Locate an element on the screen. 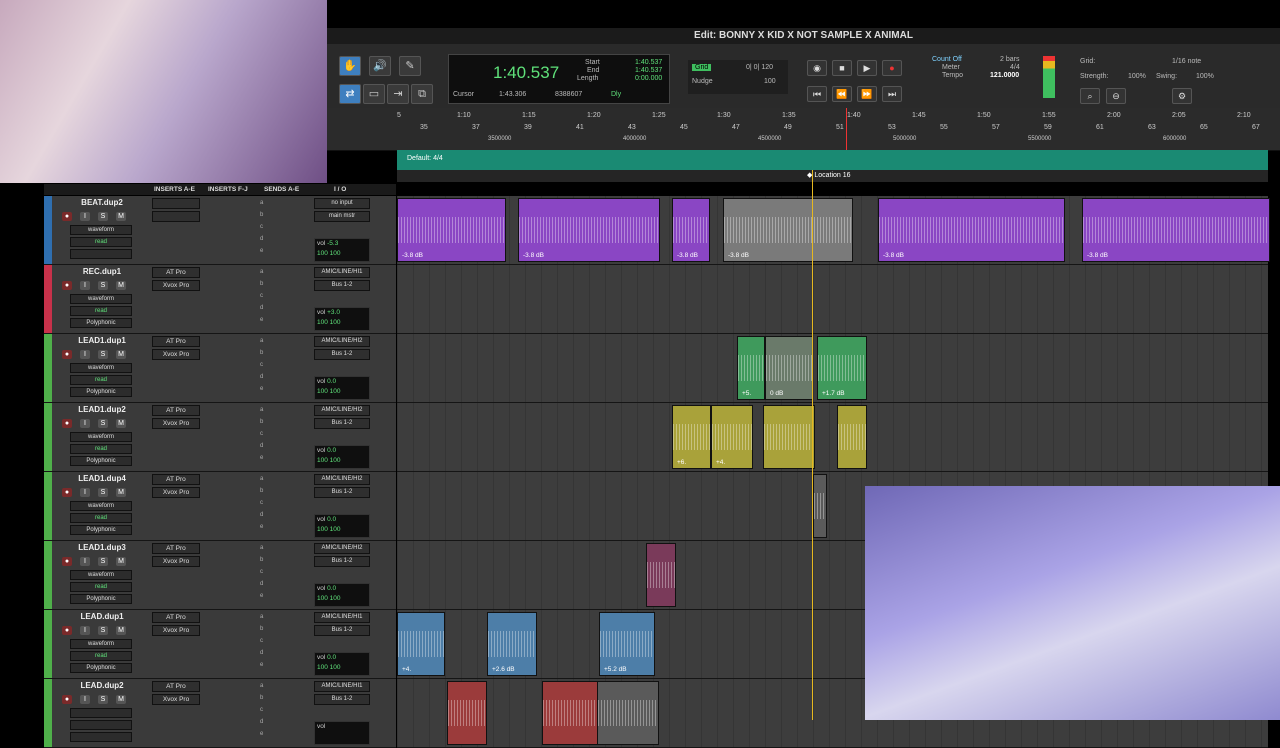 This screenshot has width=1280, height=748. track-name: BEAT.dup2 is located at coordinates (102, 202).